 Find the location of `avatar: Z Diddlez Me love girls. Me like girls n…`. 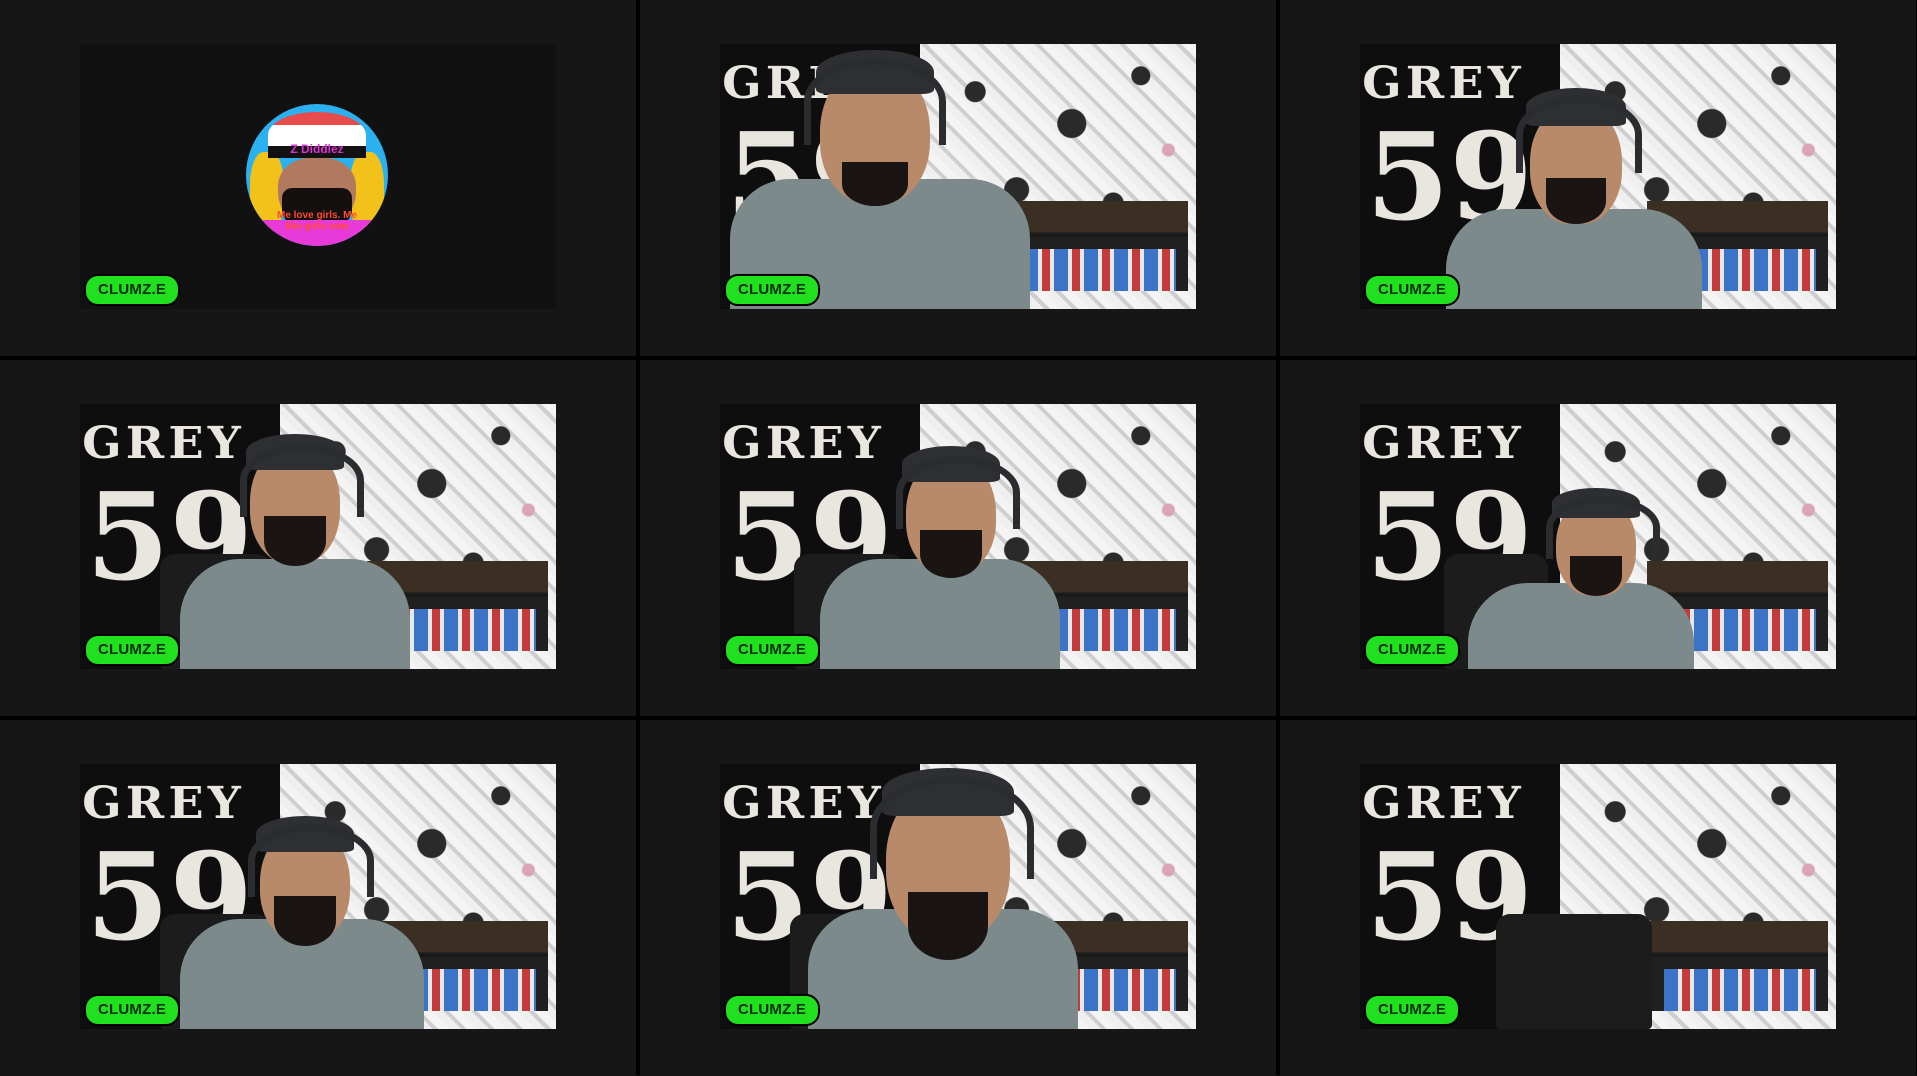

avatar: Z Diddlez Me love girls. Me like girls n… is located at coordinates (317, 175).